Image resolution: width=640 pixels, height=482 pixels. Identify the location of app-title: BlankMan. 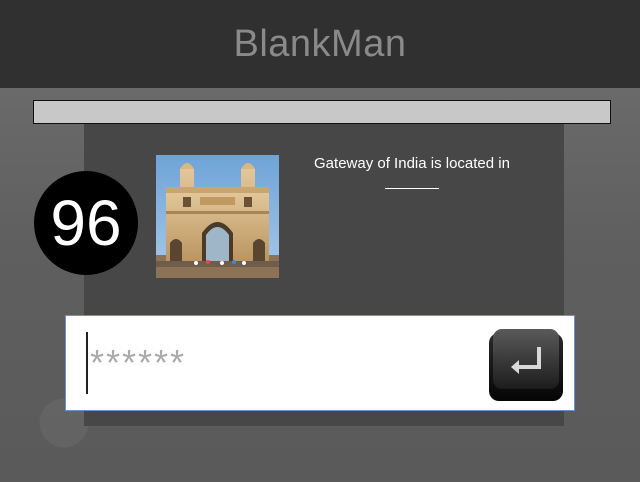
(320, 43).